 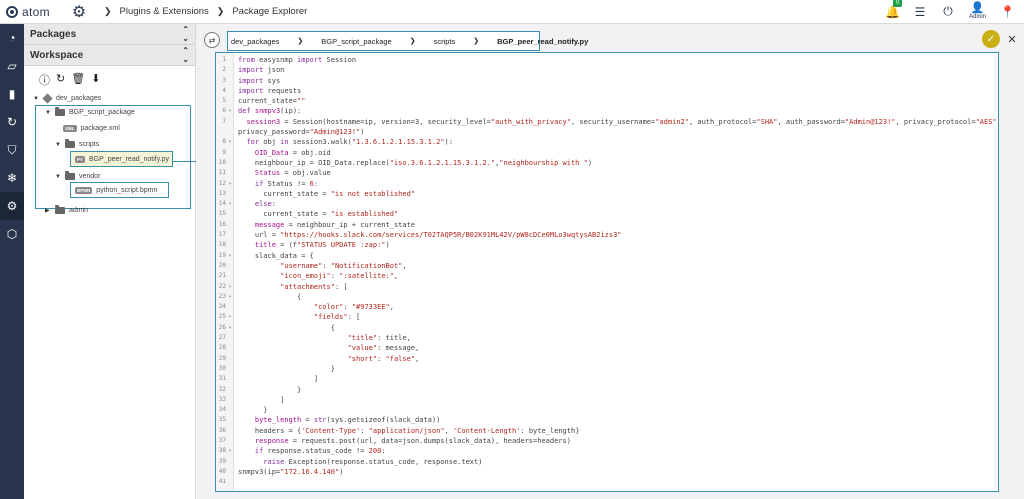 What do you see at coordinates (12, 150) in the screenshot?
I see `shield-icon: ⛉` at bounding box center [12, 150].